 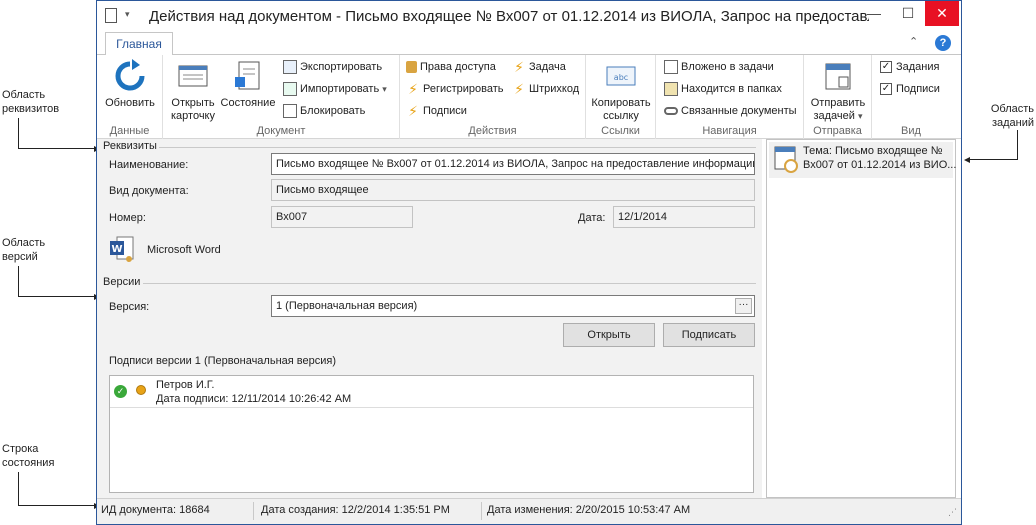 What do you see at coordinates (141, 390) in the screenshot?
I see `certificate-icon` at bounding box center [141, 390].